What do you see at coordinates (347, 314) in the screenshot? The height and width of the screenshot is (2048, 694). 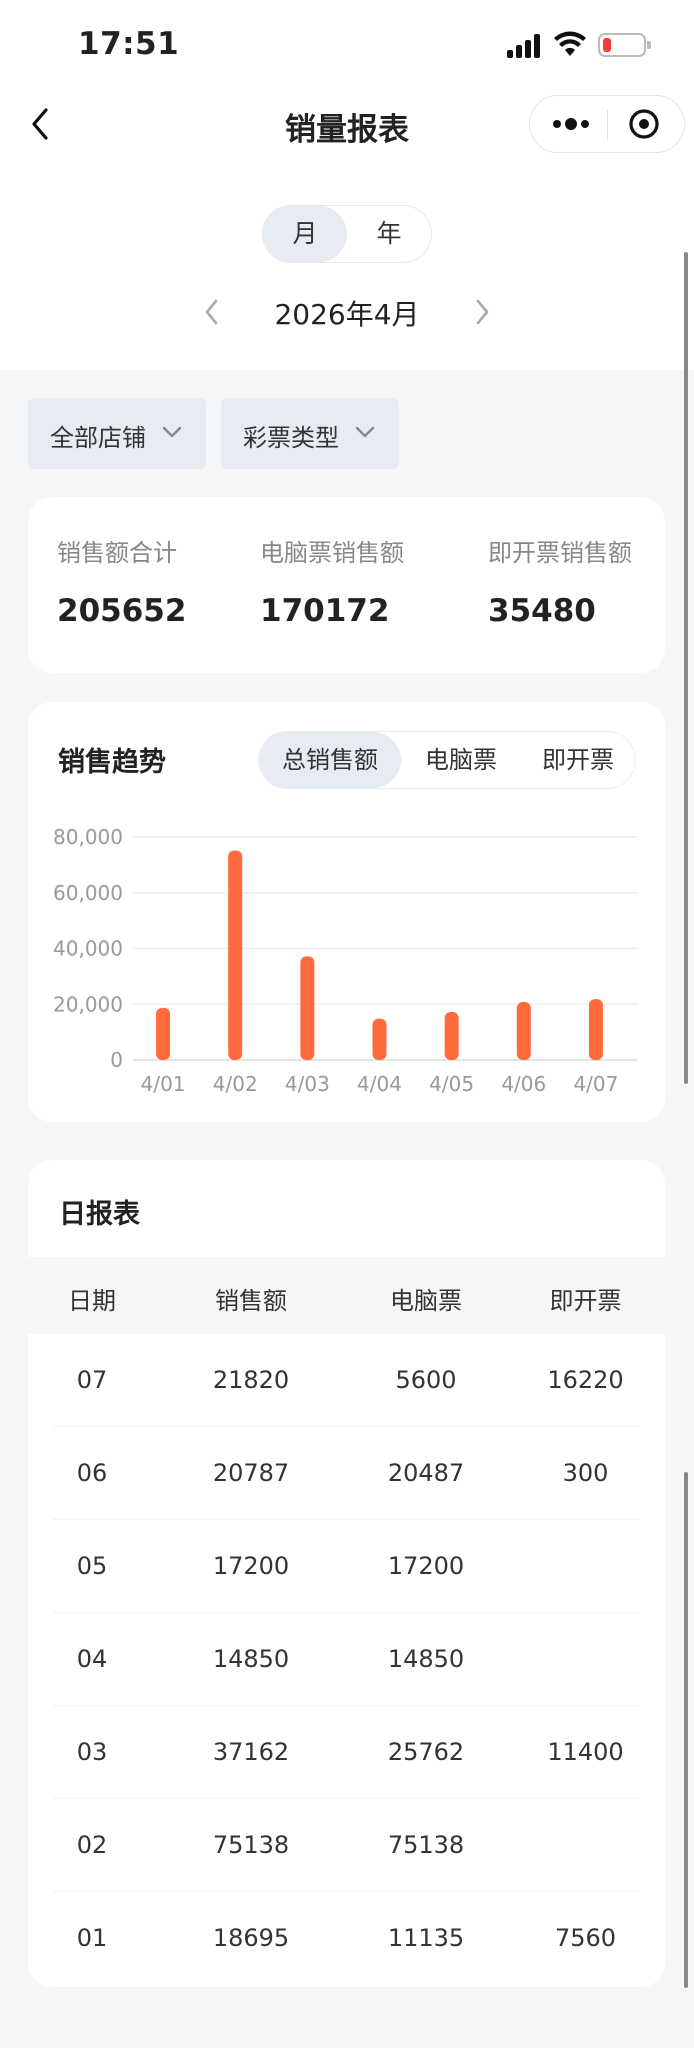 I see `month-label: 2026年4月` at bounding box center [347, 314].